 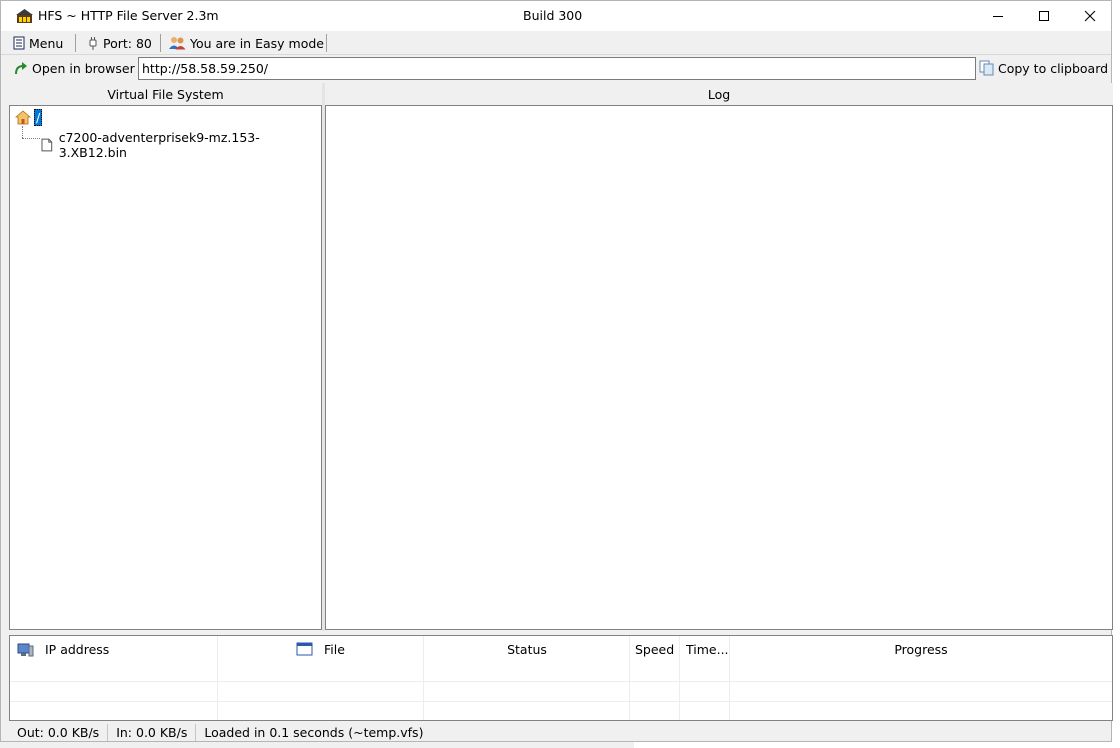 I want to click on minimize-icon, so click(x=998, y=16).